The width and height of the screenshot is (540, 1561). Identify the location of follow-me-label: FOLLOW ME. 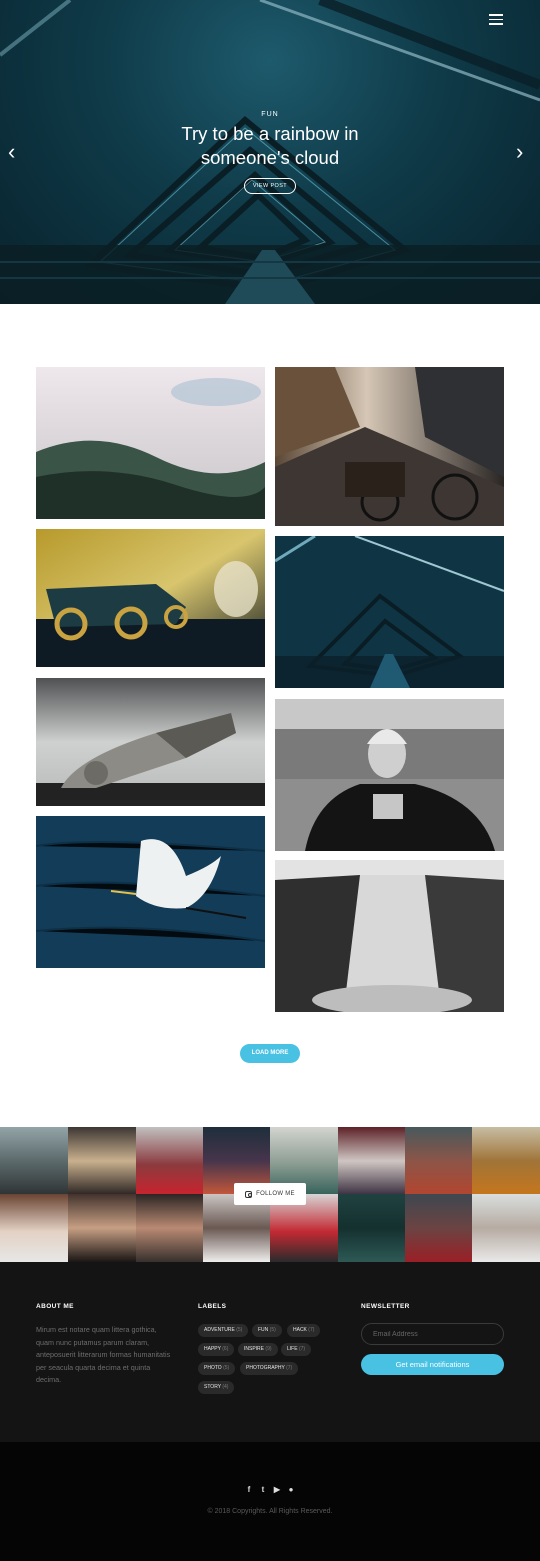
(275, 1194).